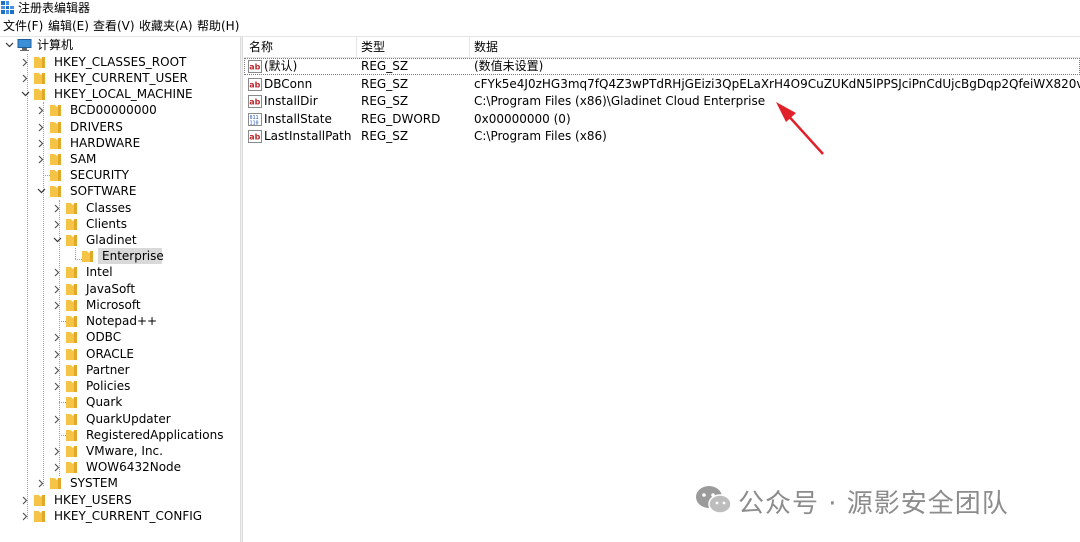 The height and width of the screenshot is (542, 1080). Describe the element at coordinates (83, 159) in the screenshot. I see `tree-label: SAM` at that location.